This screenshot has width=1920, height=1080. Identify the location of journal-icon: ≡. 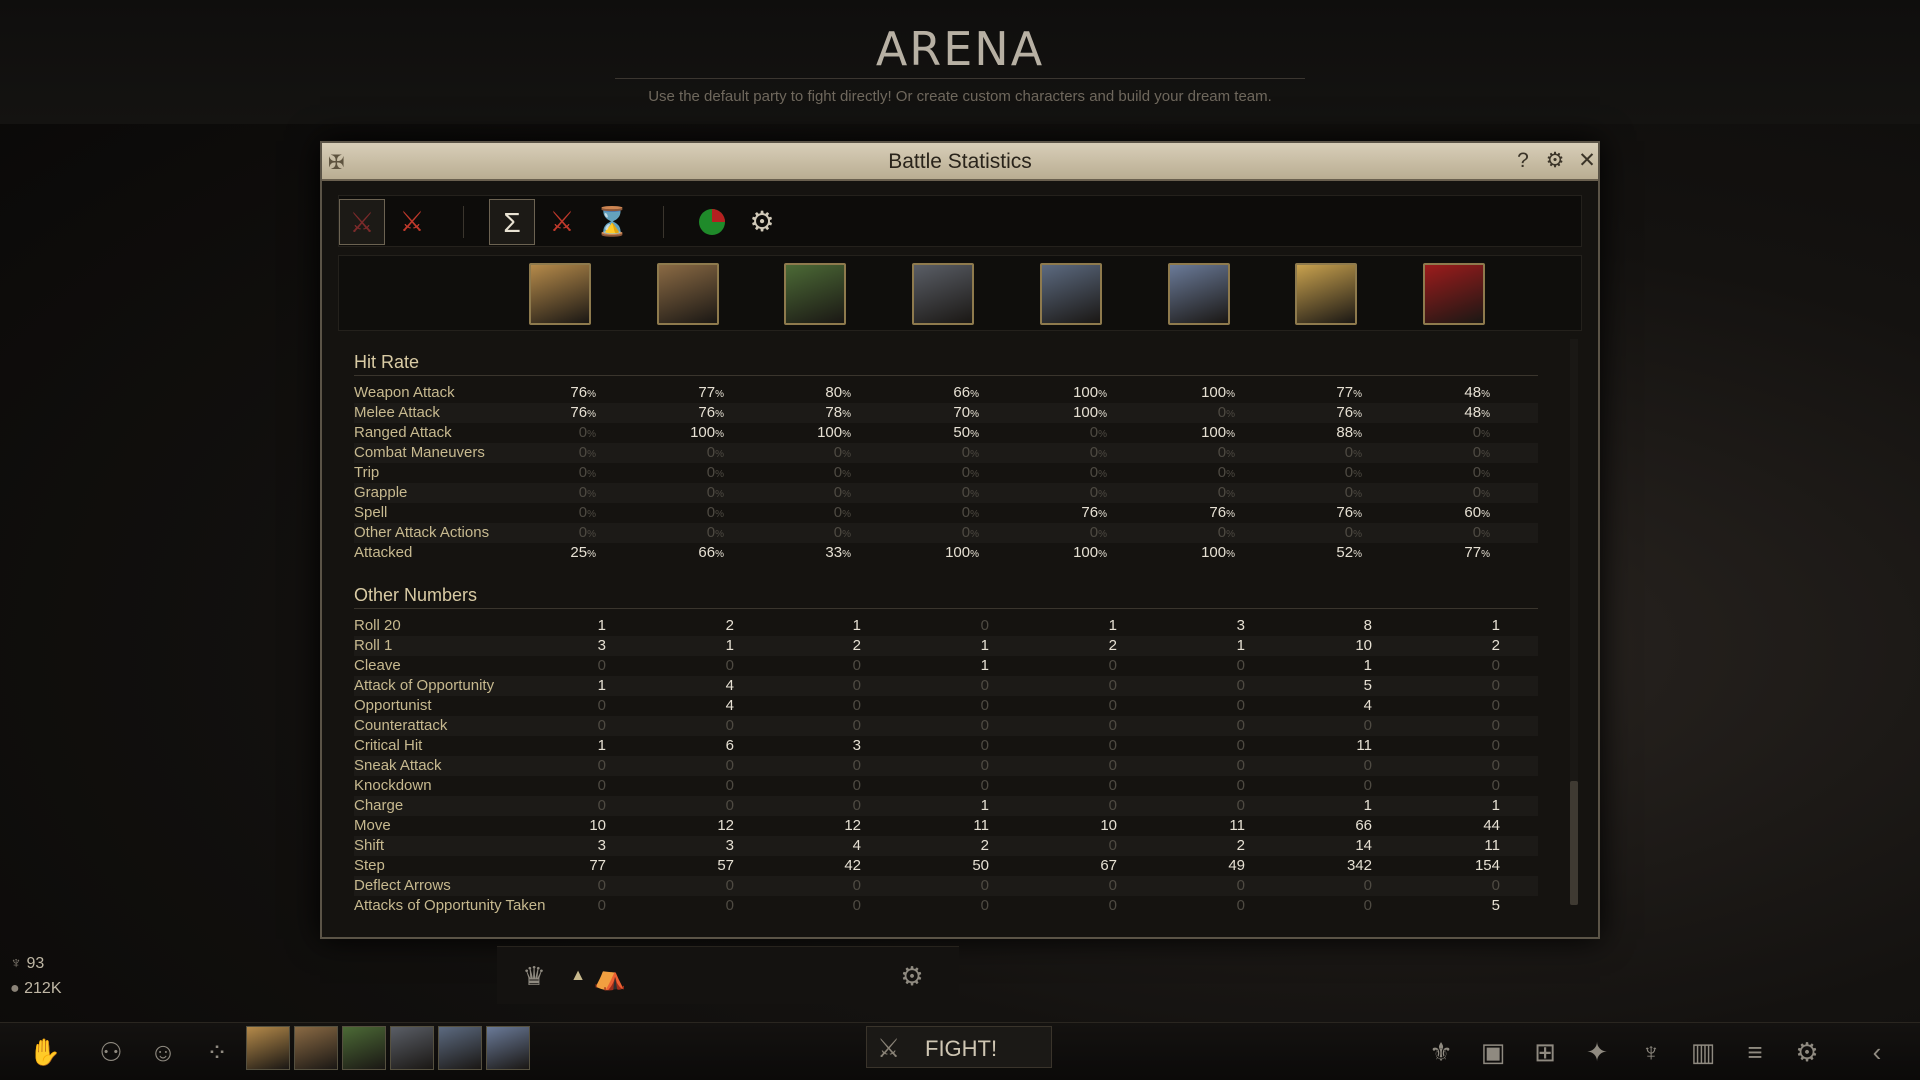
(1755, 1052).